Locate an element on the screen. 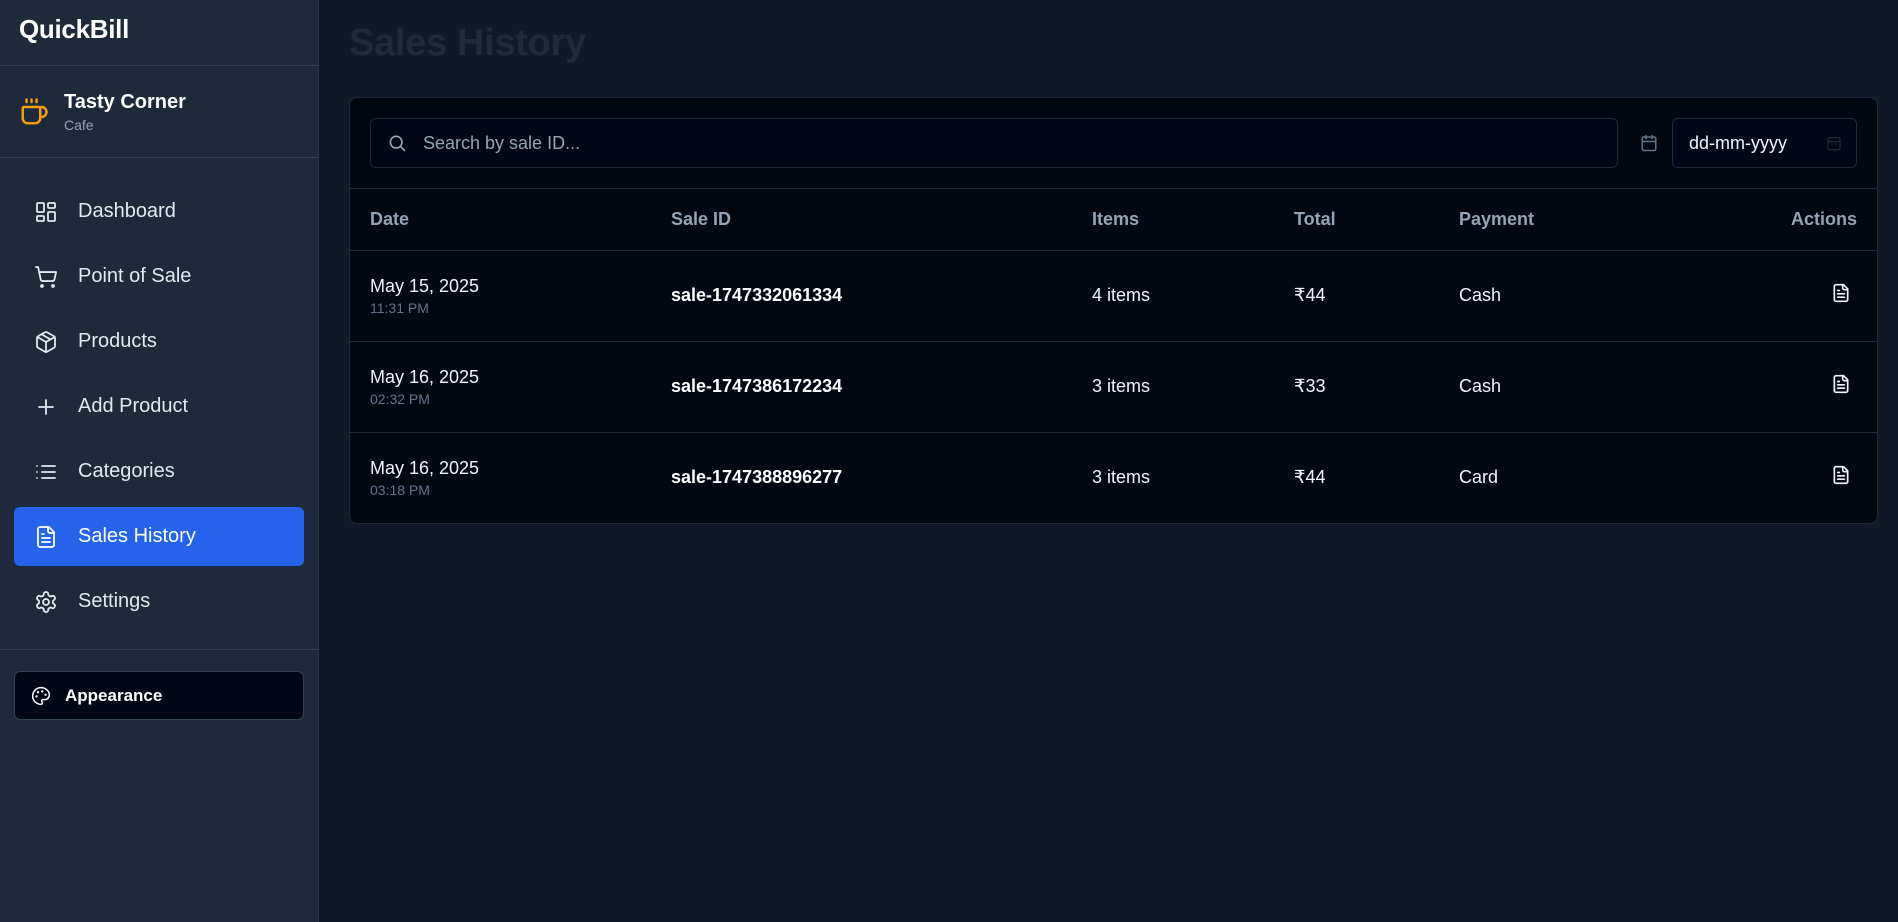  appearance-button: Appearance is located at coordinates (159, 695).